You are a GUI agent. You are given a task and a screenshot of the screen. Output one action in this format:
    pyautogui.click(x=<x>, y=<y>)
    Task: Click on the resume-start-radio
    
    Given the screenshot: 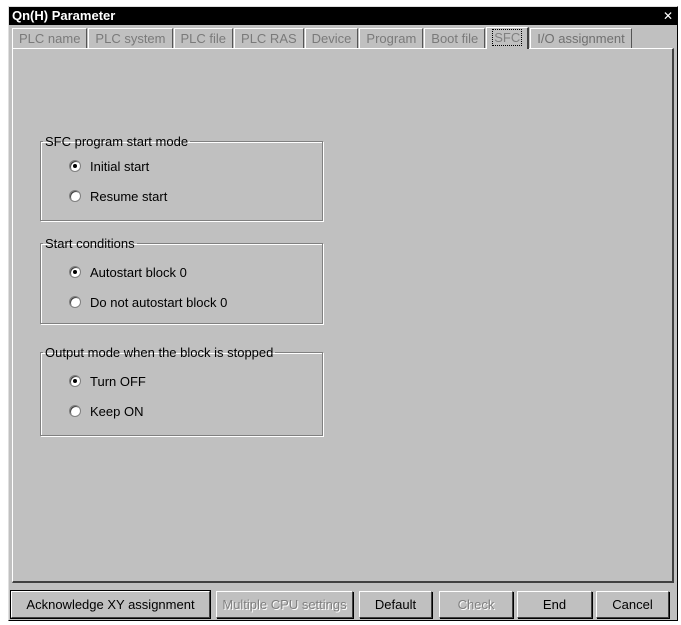 What is the action you would take?
    pyautogui.click(x=75, y=196)
    